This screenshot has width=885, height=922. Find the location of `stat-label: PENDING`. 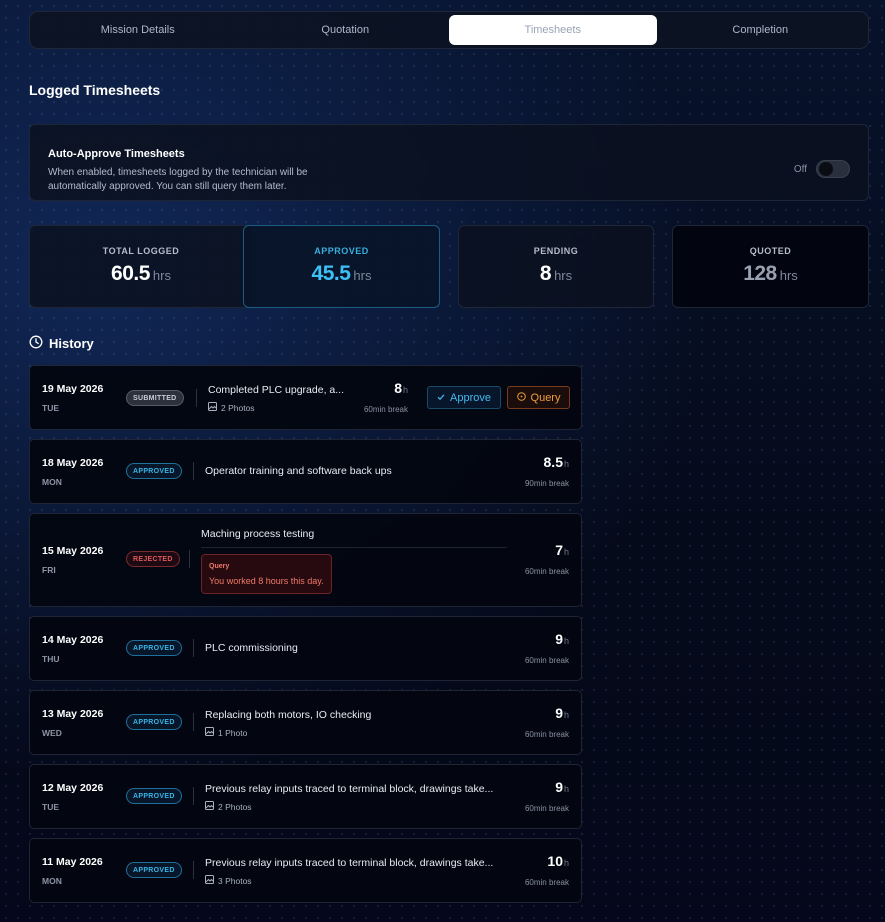

stat-label: PENDING is located at coordinates (556, 251).